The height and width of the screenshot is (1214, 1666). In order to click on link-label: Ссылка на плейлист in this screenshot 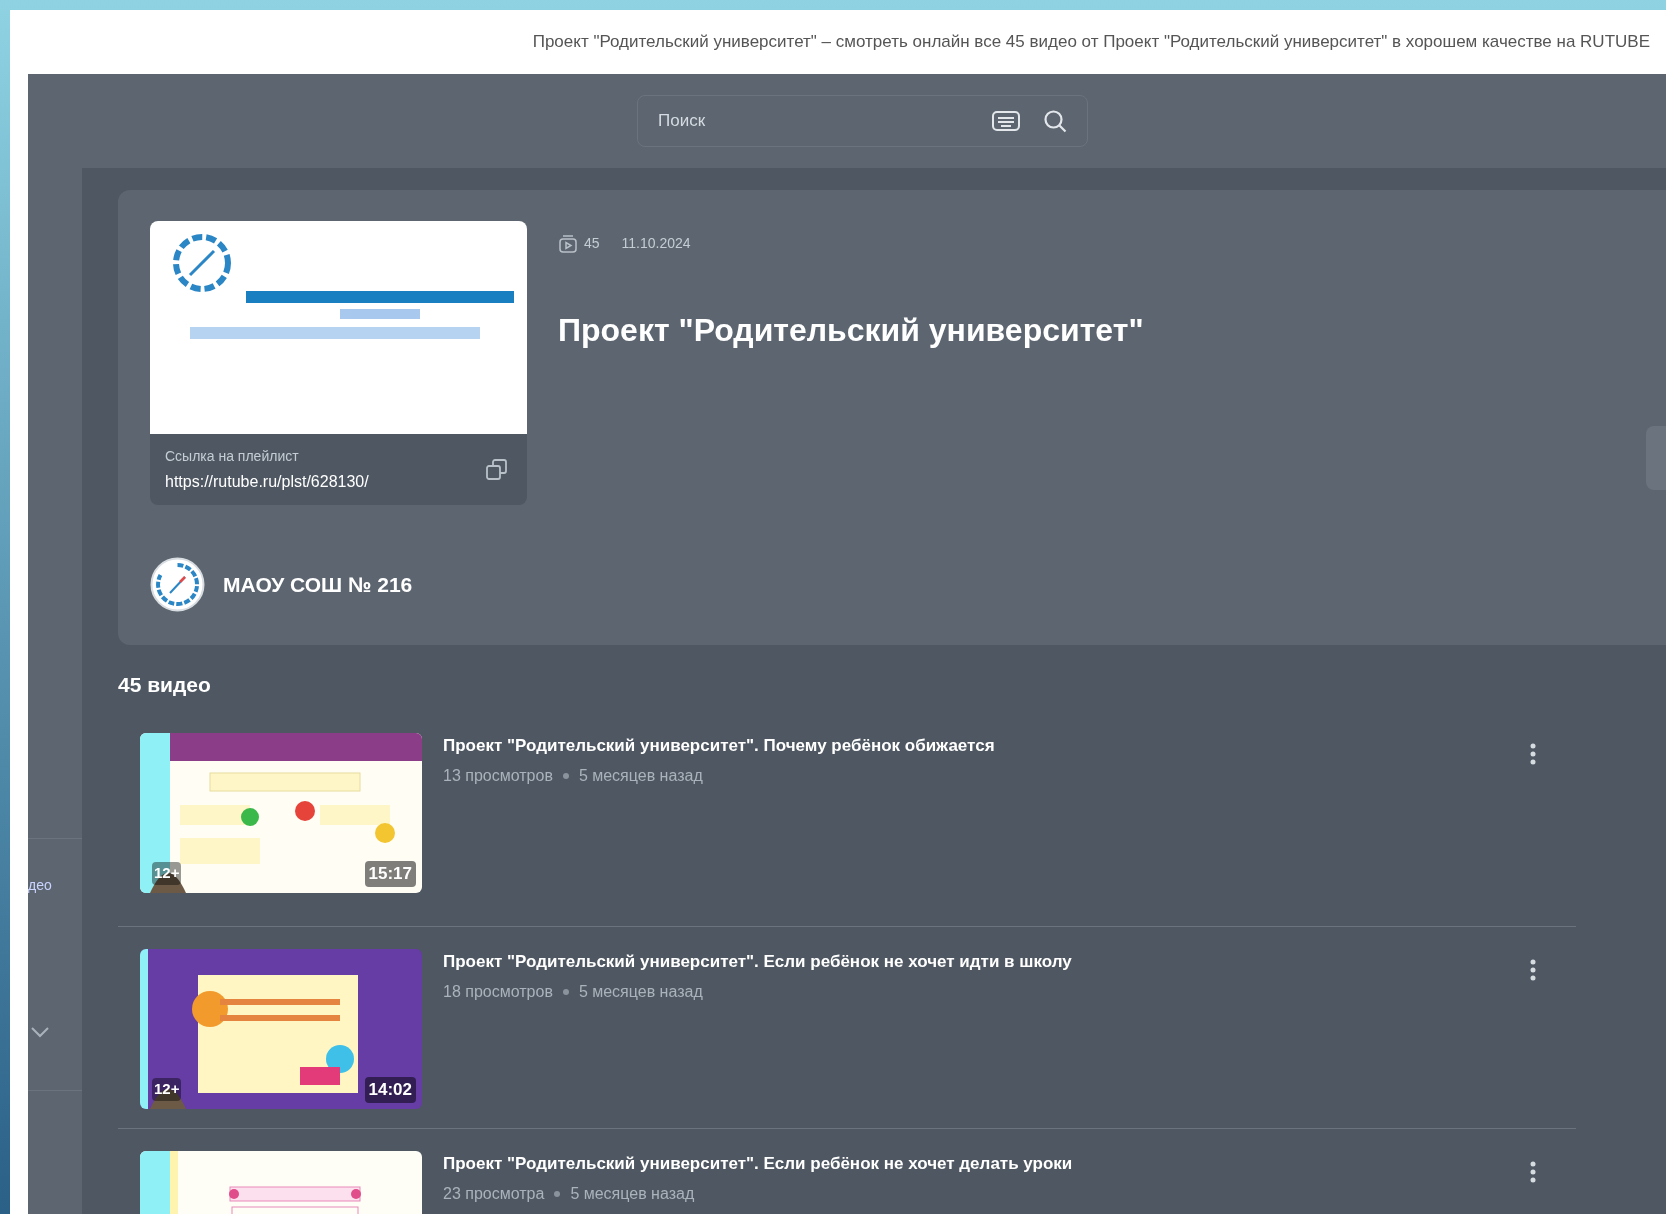, I will do `click(232, 456)`.